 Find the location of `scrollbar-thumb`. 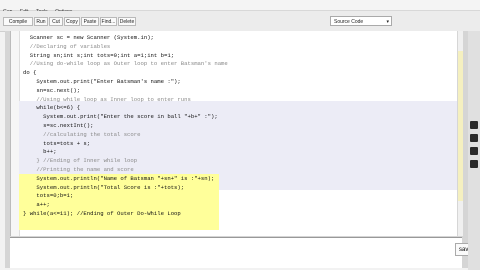

scrollbar-thumb is located at coordinates (460, 126).